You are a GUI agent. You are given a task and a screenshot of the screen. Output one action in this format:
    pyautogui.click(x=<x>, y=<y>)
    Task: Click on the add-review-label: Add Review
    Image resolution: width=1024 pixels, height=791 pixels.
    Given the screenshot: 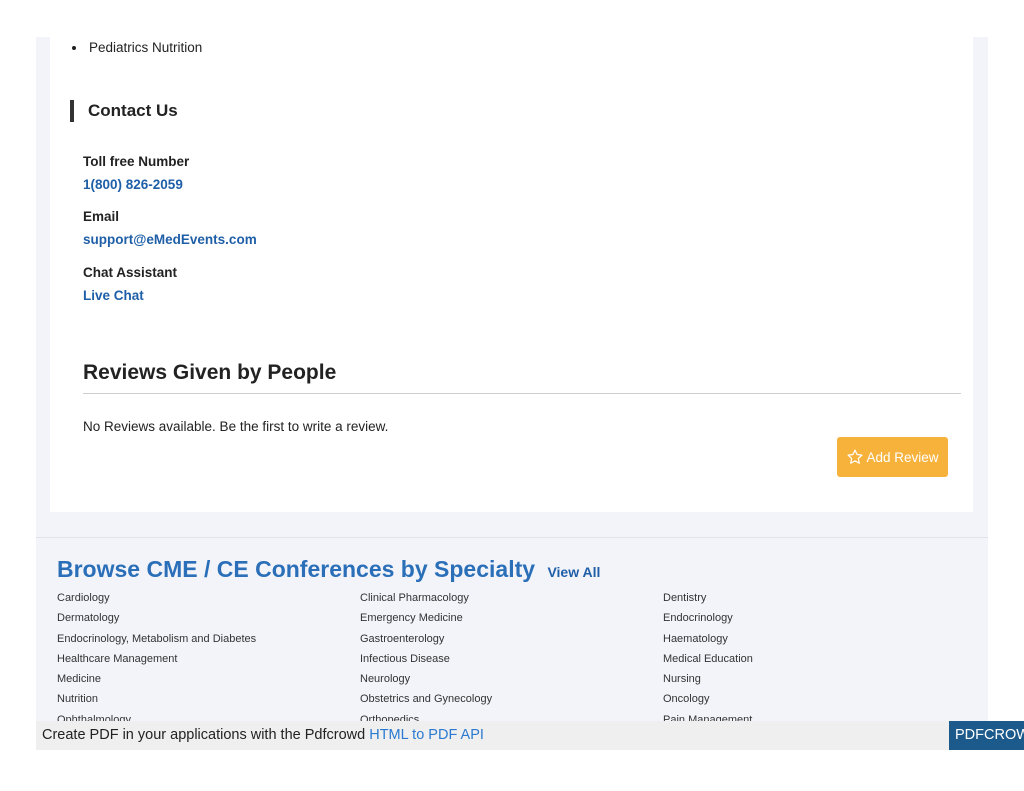 What is the action you would take?
    pyautogui.click(x=902, y=457)
    